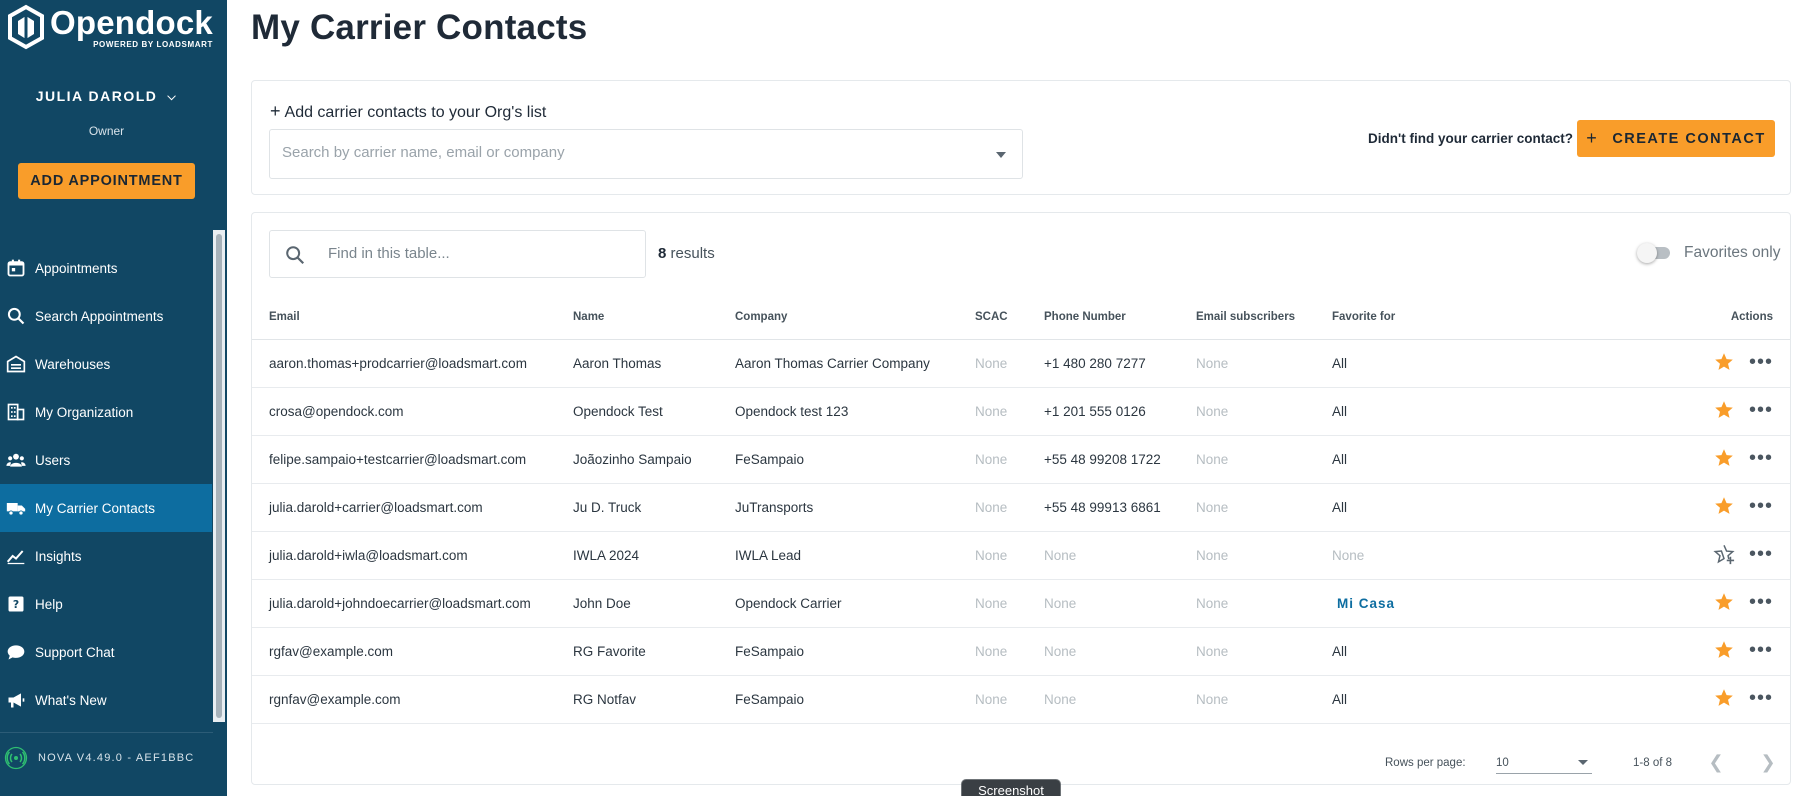 This screenshot has width=1802, height=796. Describe the element at coordinates (106, 131) in the screenshot. I see `user-role: Owner` at that location.